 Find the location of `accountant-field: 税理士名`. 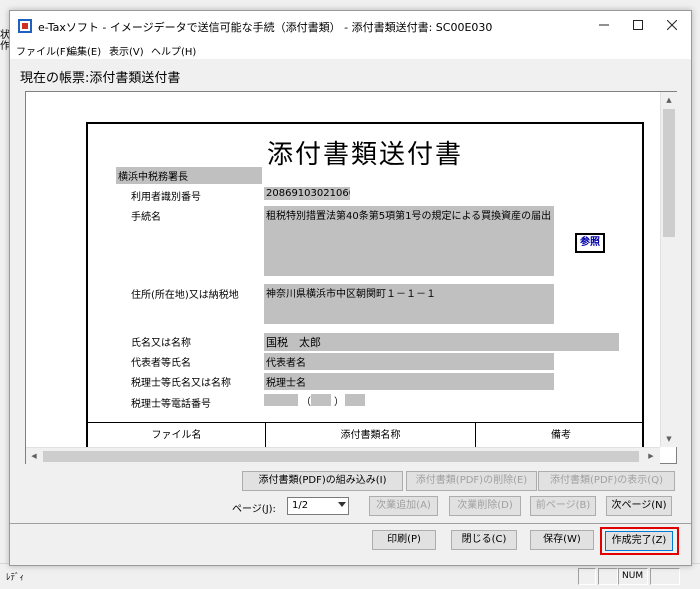

accountant-field: 税理士名 is located at coordinates (409, 381).